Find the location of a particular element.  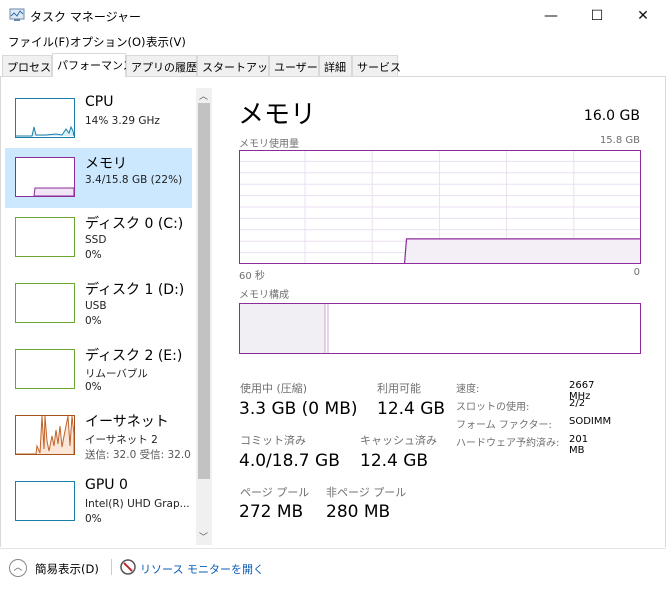

hardware-reserved-label: ハードウェア予約済み: is located at coordinates (508, 443).